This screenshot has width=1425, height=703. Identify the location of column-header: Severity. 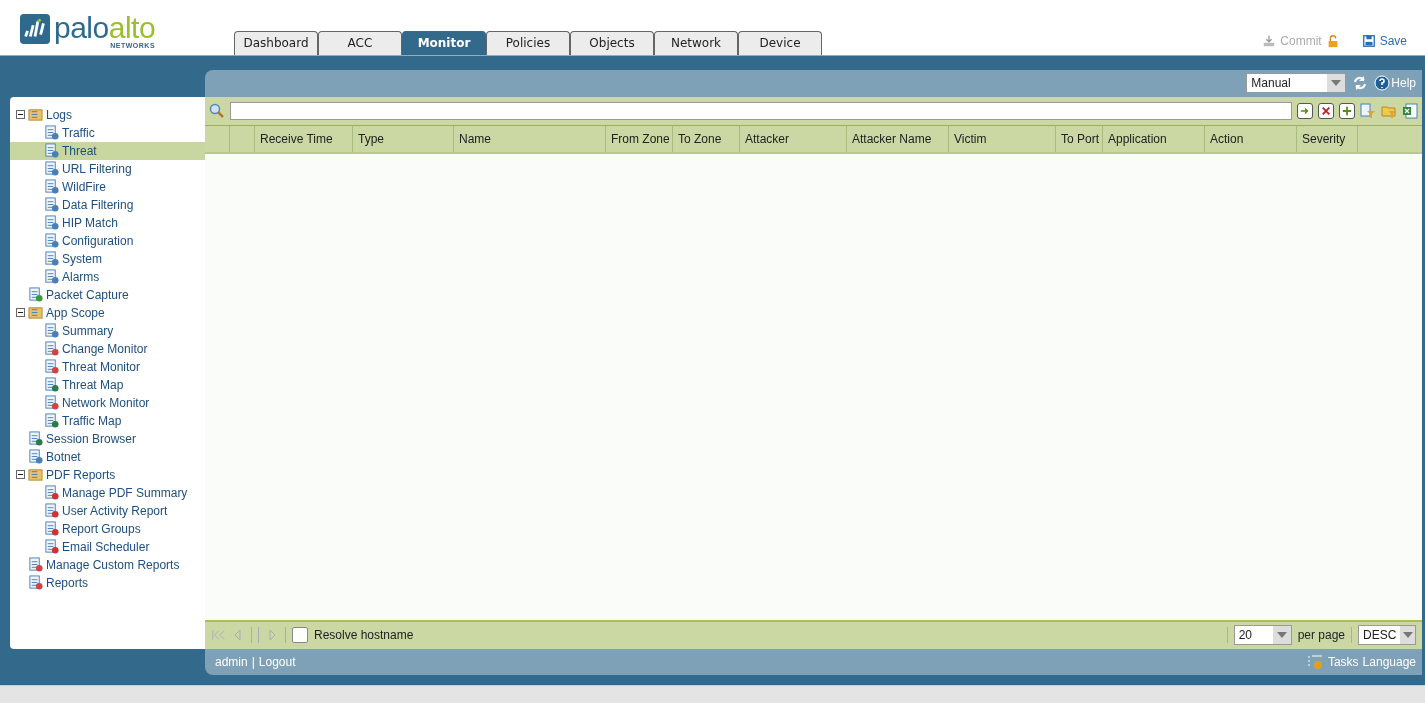
(1327, 138).